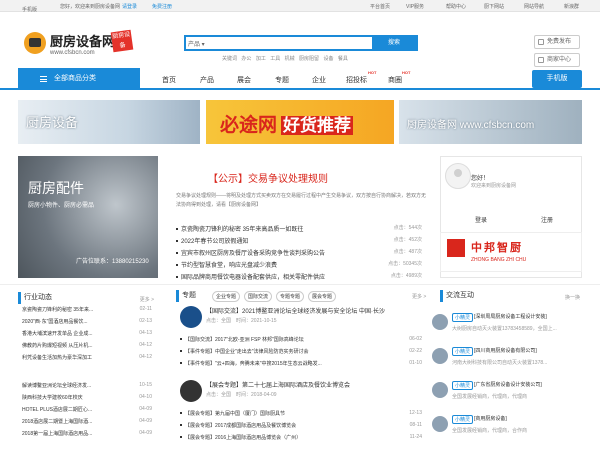 The image size is (600, 450). Describe the element at coordinates (246, 59) in the screenshot. I see `hotword: 办公` at that location.